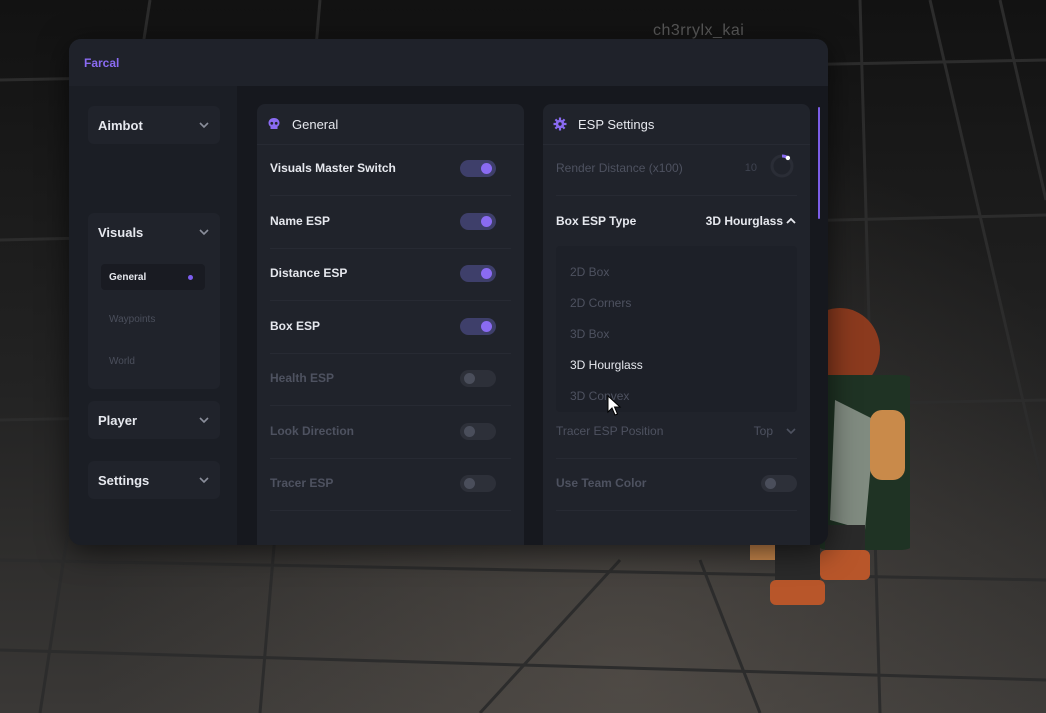 This screenshot has width=1046, height=713. Describe the element at coordinates (102, 63) in the screenshot. I see `window-title: Farcal` at that location.